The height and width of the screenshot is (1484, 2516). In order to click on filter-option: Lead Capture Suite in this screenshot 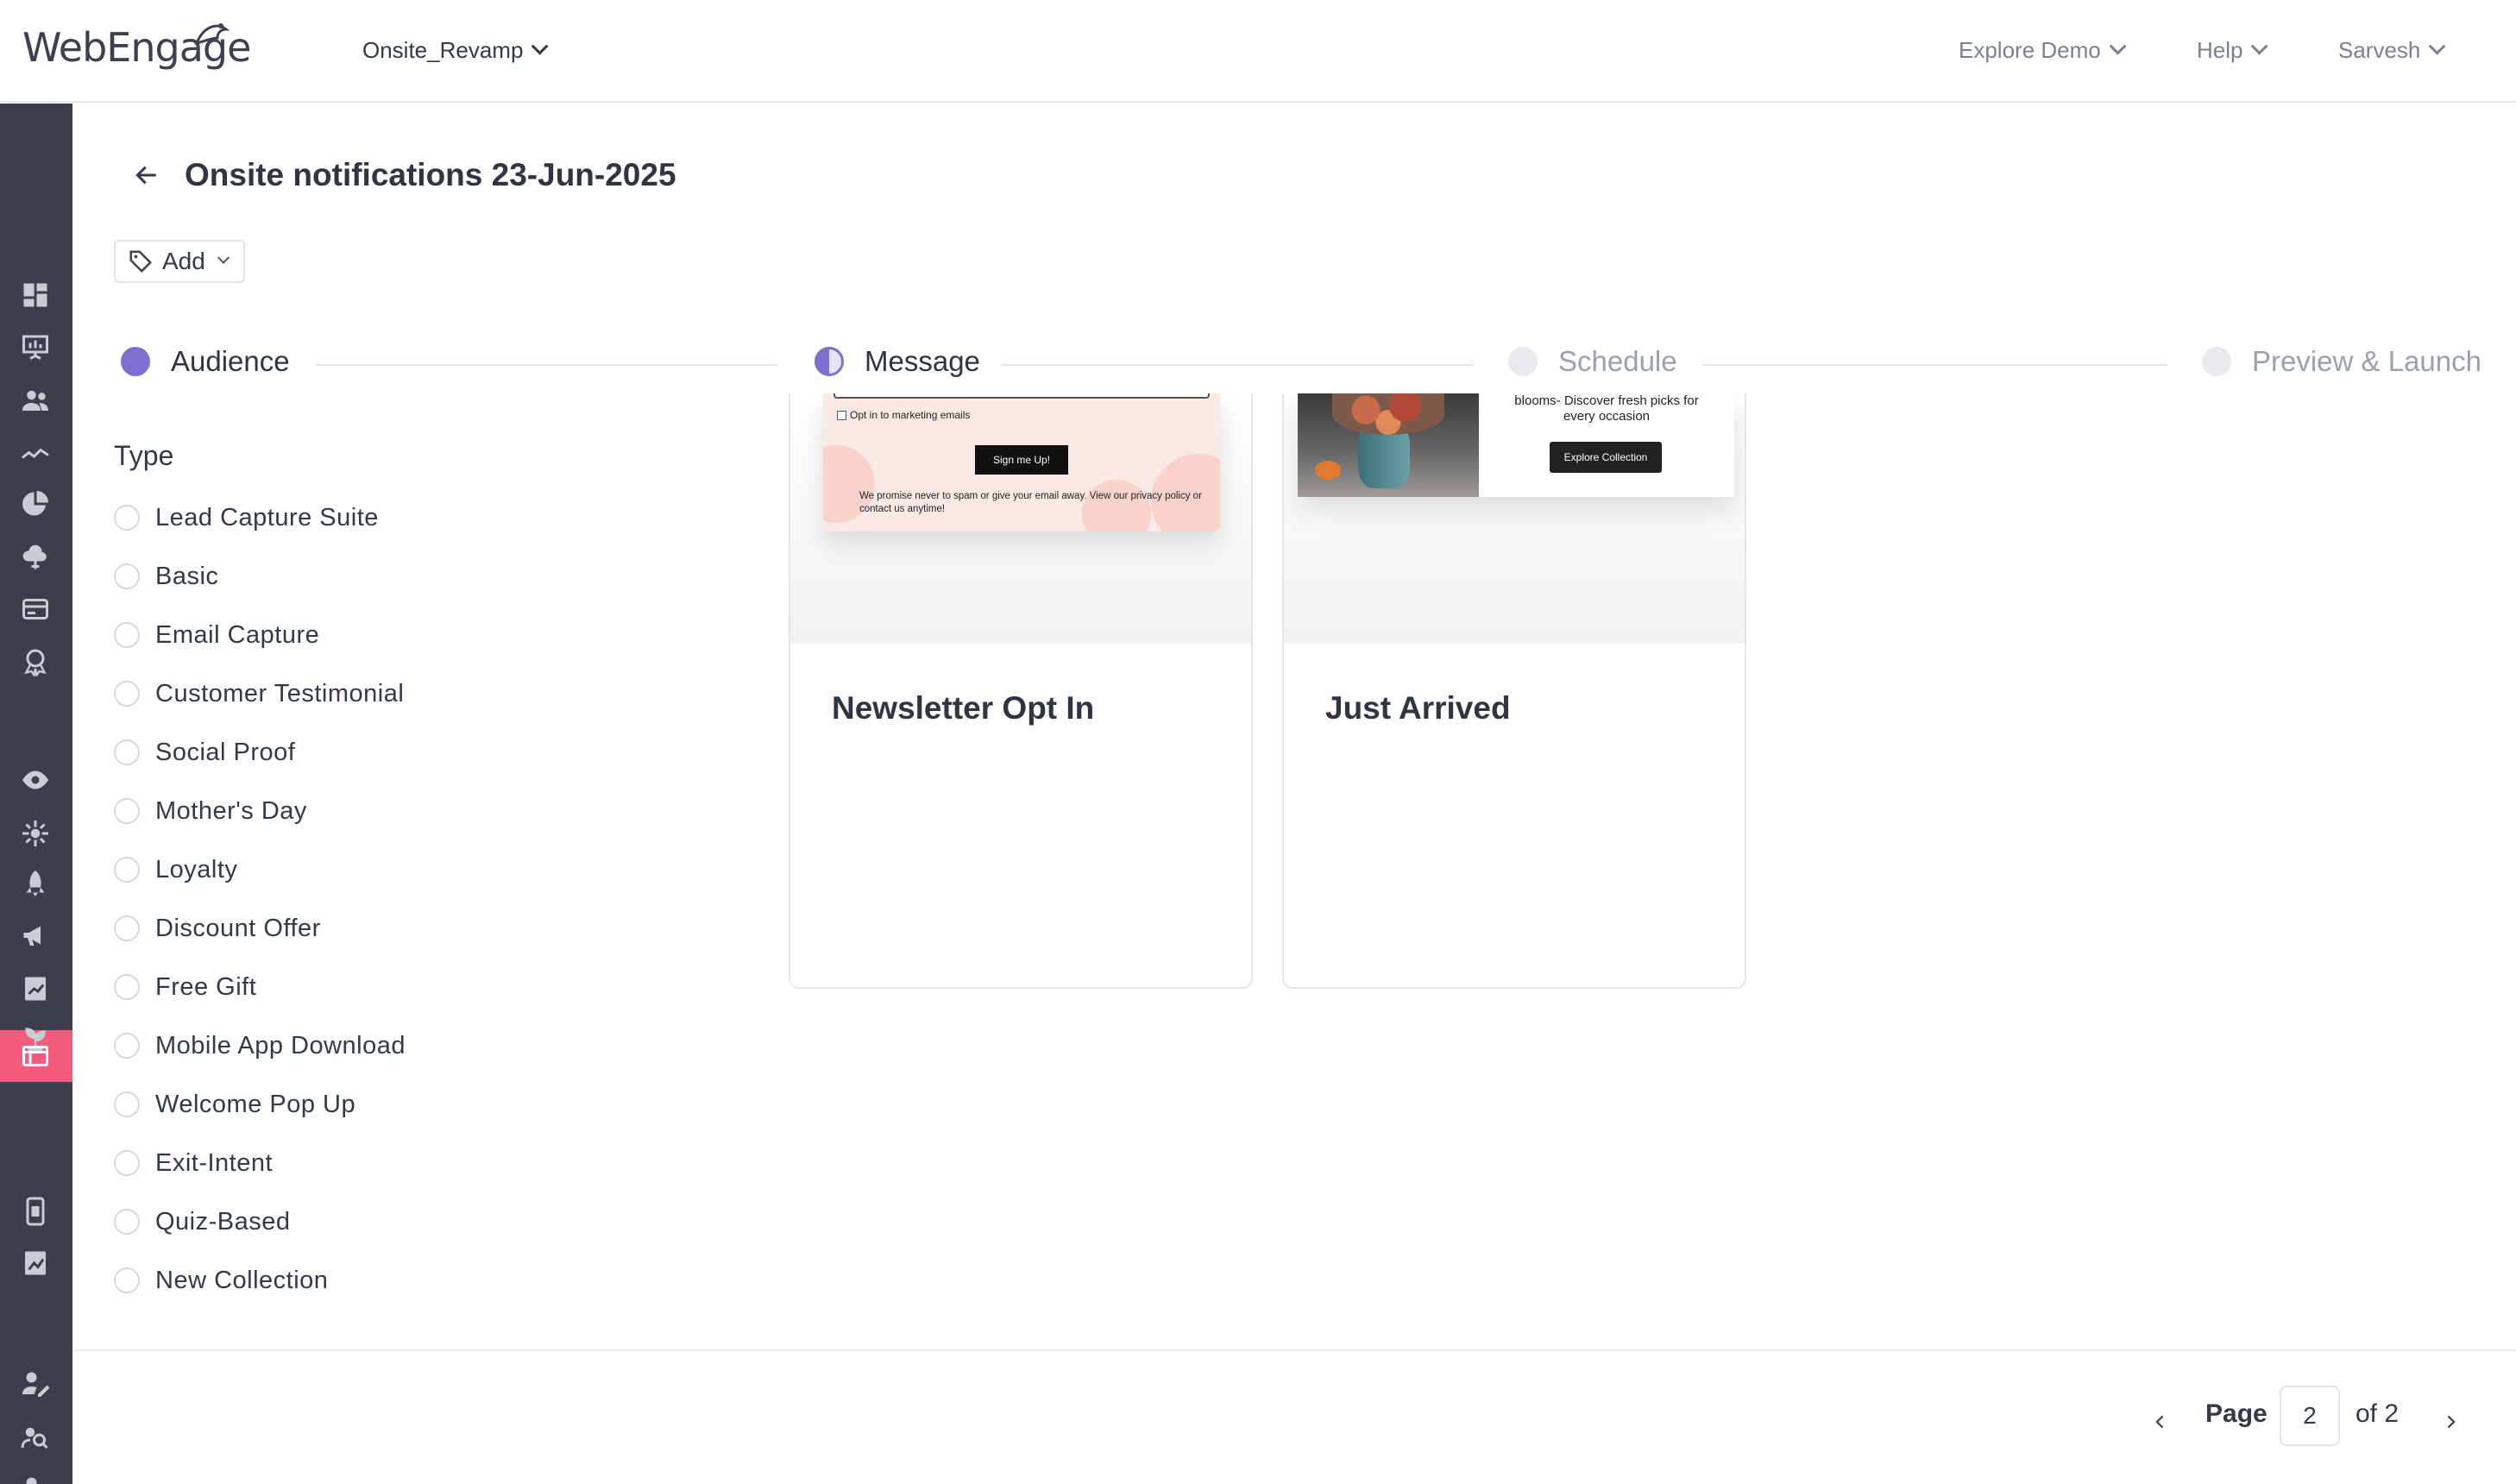, I will do `click(246, 517)`.